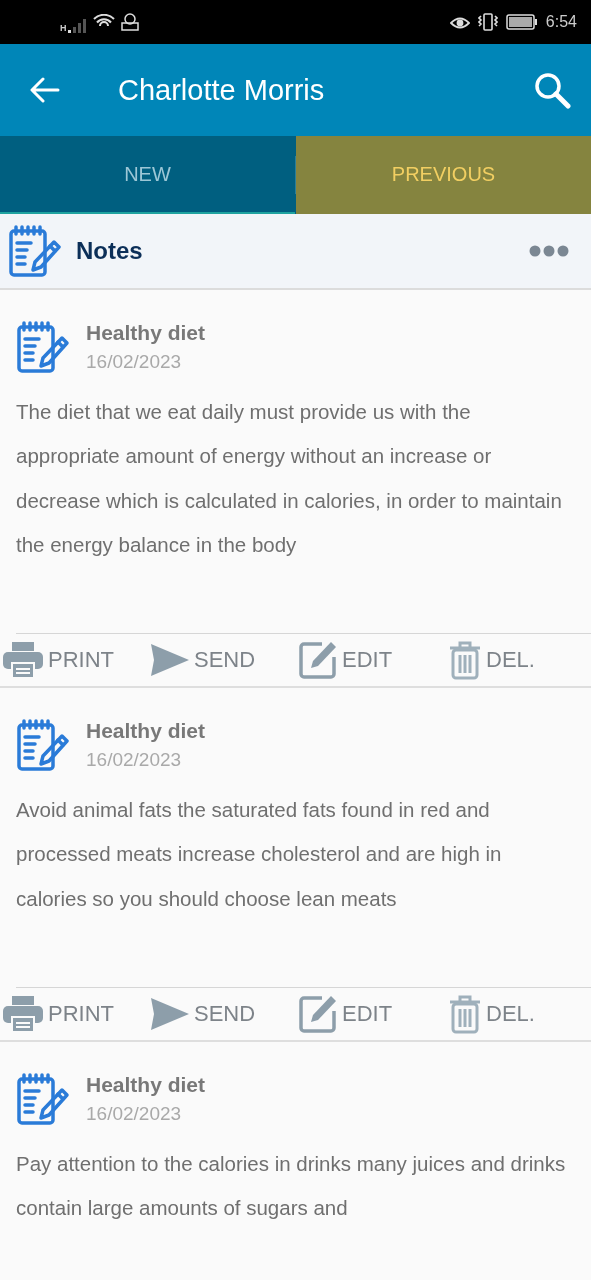 The width and height of the screenshot is (591, 1280). Describe the element at coordinates (443, 175) in the screenshot. I see `tab: PREVIOUS` at that location.